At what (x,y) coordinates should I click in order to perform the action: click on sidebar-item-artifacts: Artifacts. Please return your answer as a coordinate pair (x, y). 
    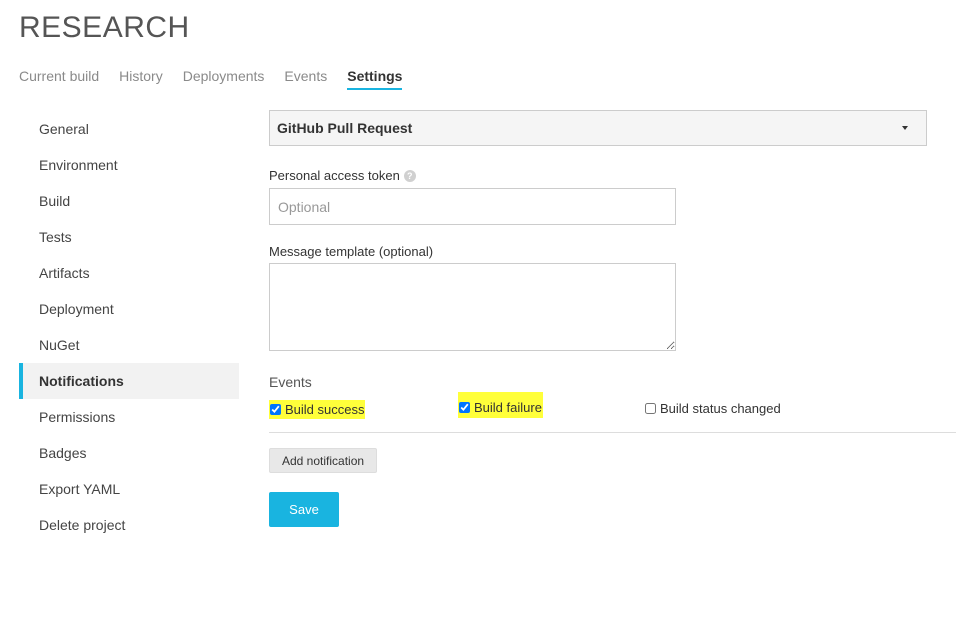
    Looking at the image, I should click on (129, 273).